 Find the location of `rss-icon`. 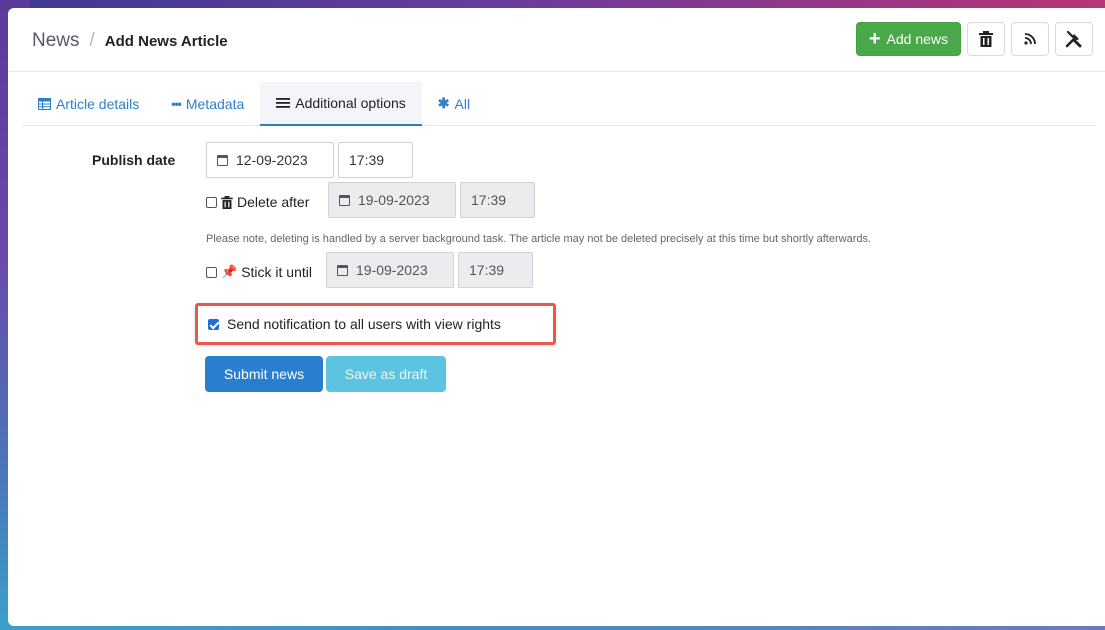

rss-icon is located at coordinates (1030, 39).